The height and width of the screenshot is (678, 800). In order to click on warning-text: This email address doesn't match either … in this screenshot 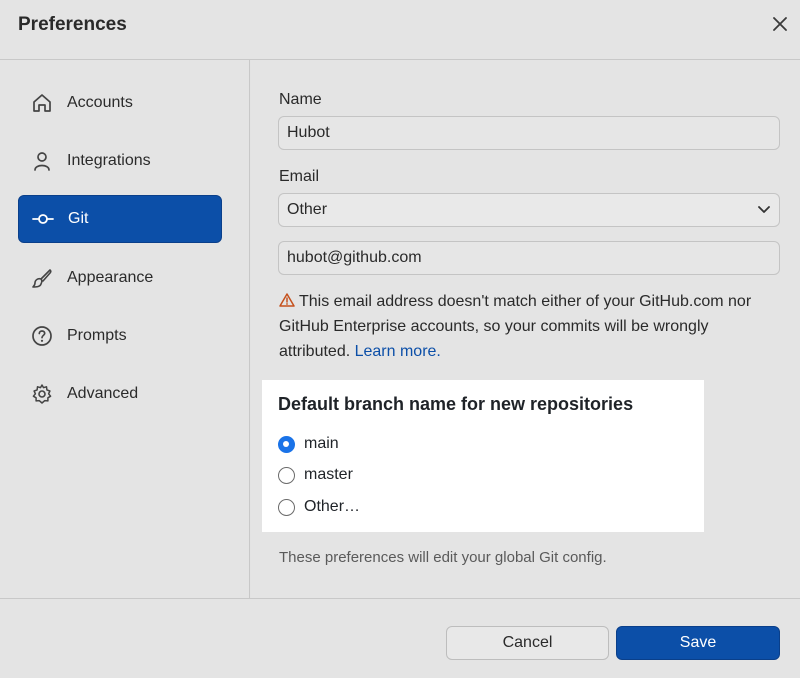, I will do `click(515, 326)`.